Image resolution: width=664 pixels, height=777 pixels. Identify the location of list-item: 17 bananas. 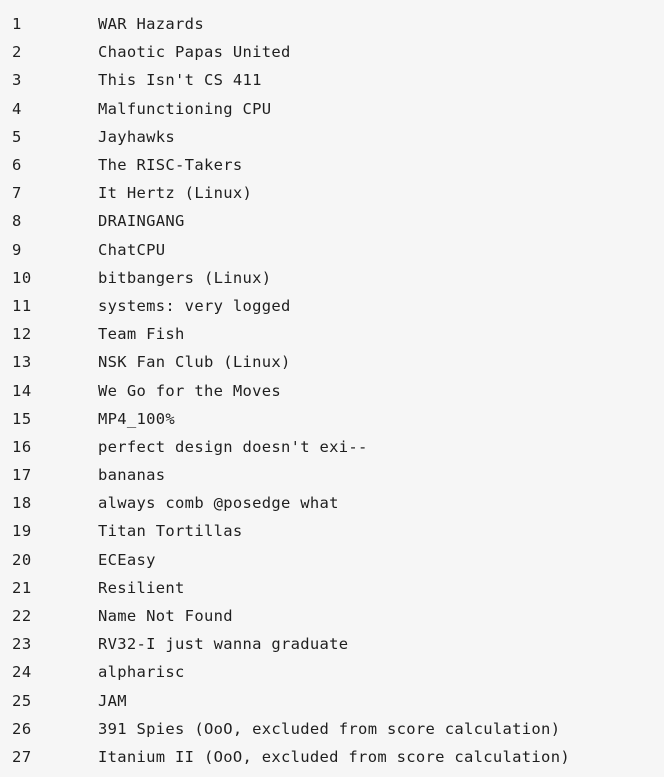
(338, 475).